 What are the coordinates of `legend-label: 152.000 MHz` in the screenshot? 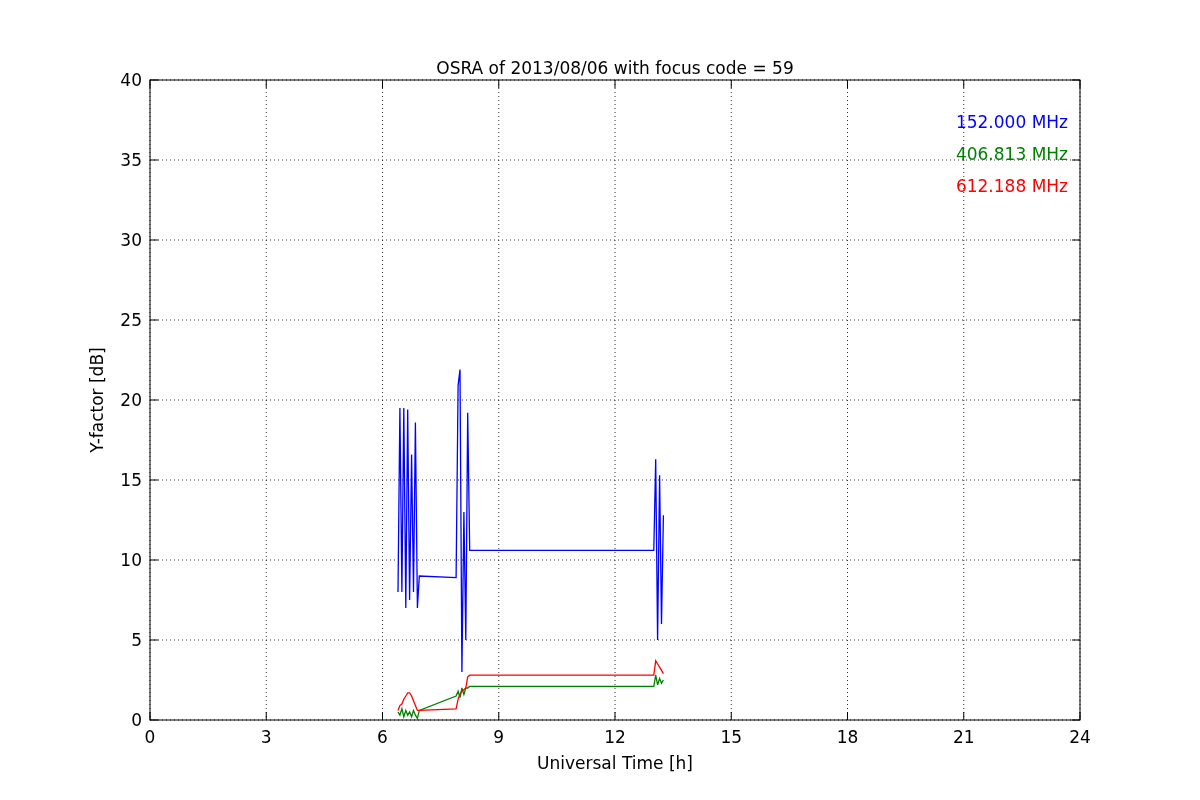 It's located at (1011, 122).